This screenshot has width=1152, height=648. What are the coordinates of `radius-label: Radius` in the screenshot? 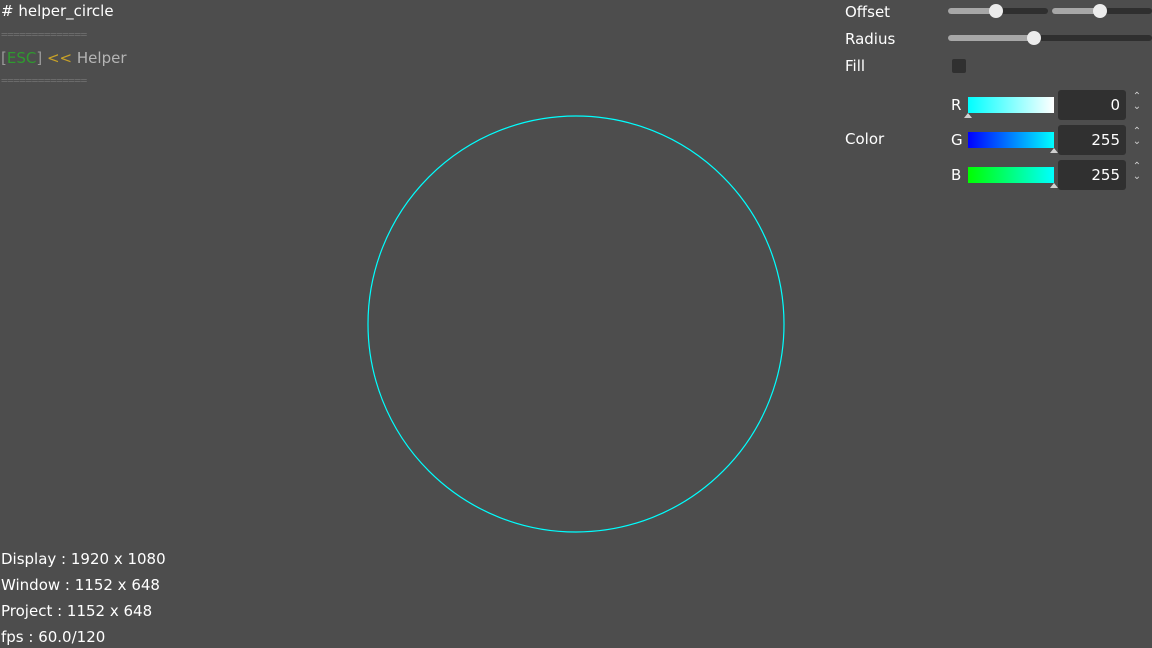 It's located at (870, 39).